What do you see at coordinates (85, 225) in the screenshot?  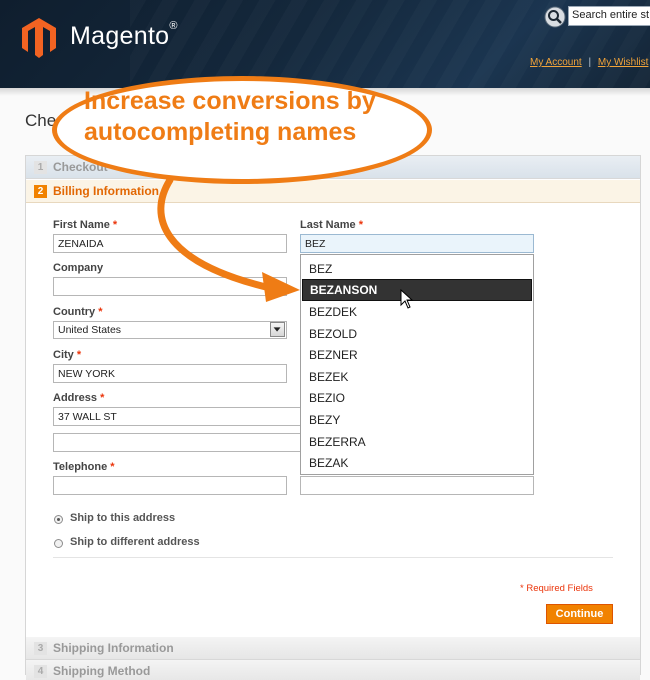 I see `first-name-label: First Name *` at bounding box center [85, 225].